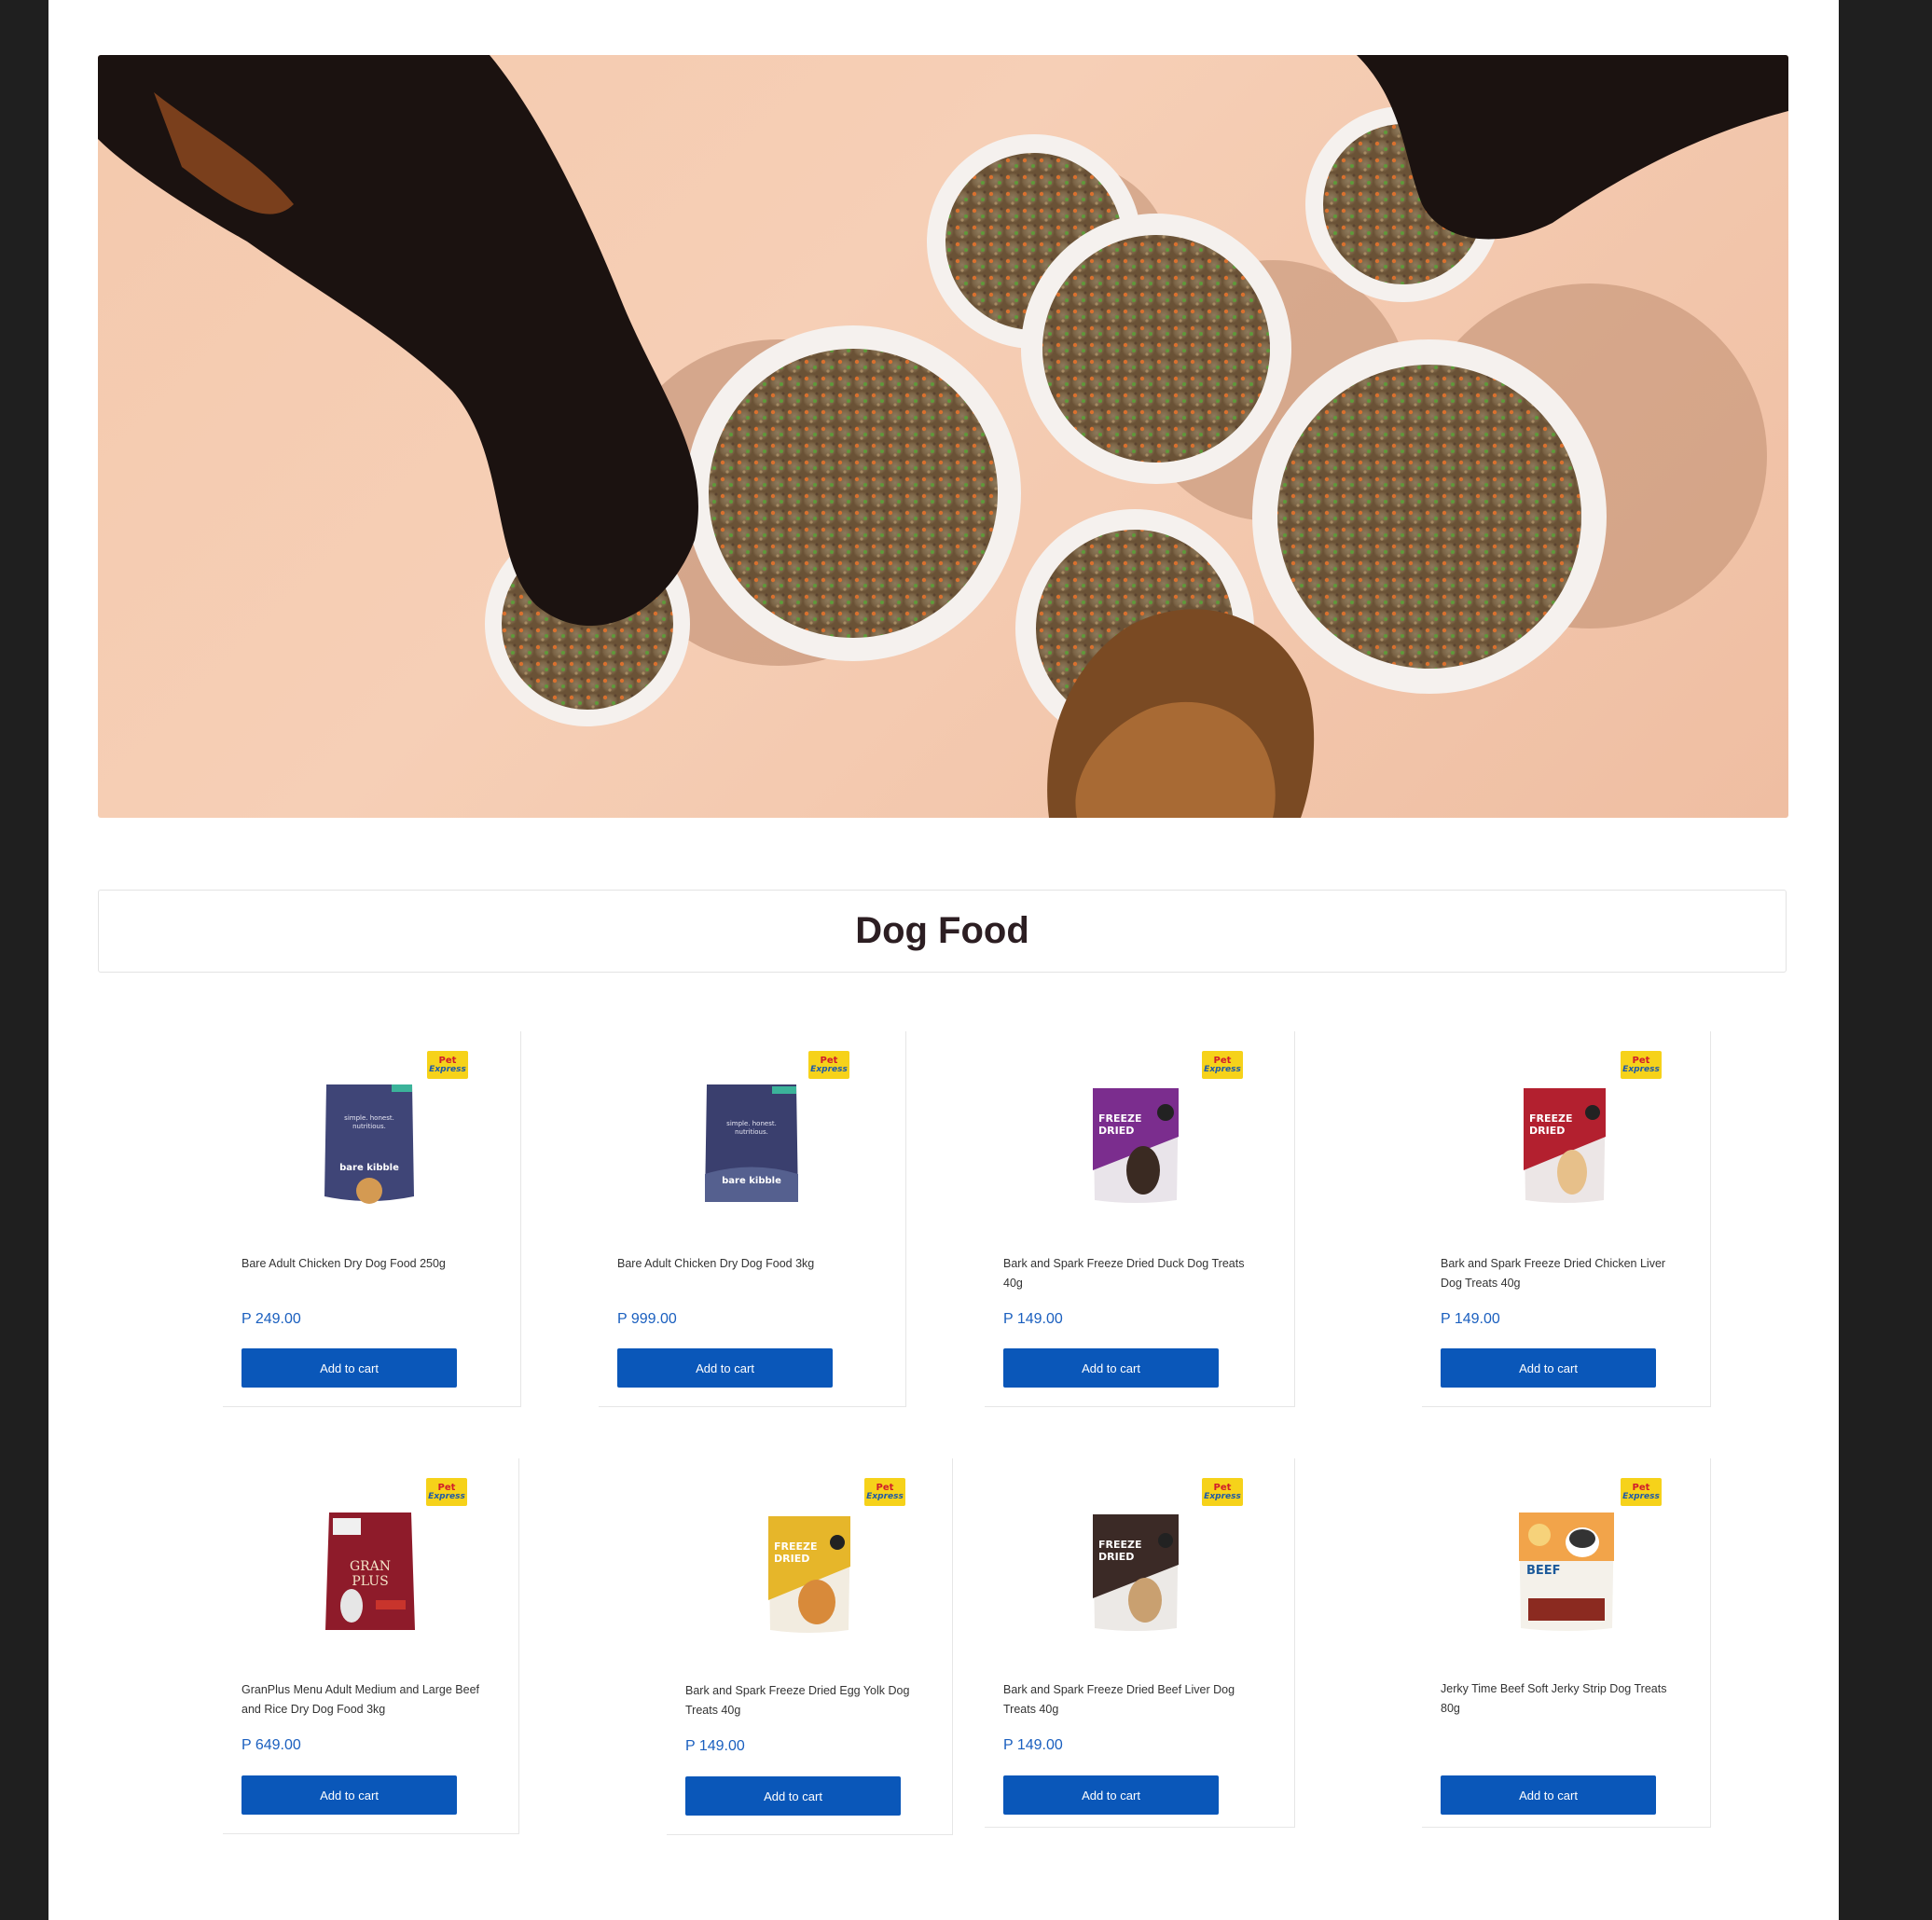 The width and height of the screenshot is (1932, 1920). I want to click on svg-text: PLUS, so click(370, 1582).